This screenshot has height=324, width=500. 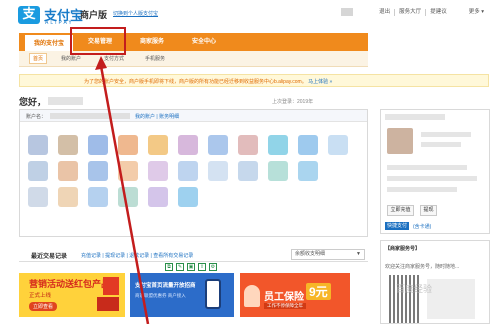 I want to click on alipay-logo-icon: 支, so click(x=29, y=15).